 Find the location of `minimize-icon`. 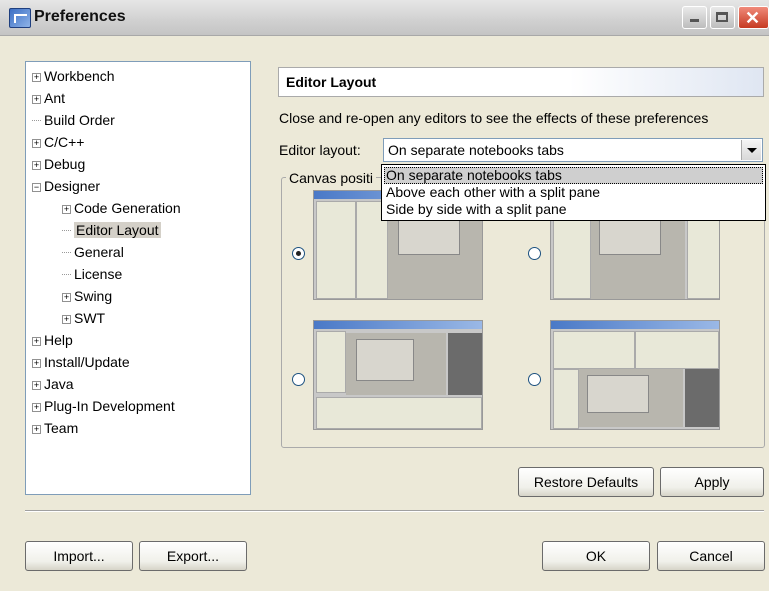

minimize-icon is located at coordinates (694, 20).